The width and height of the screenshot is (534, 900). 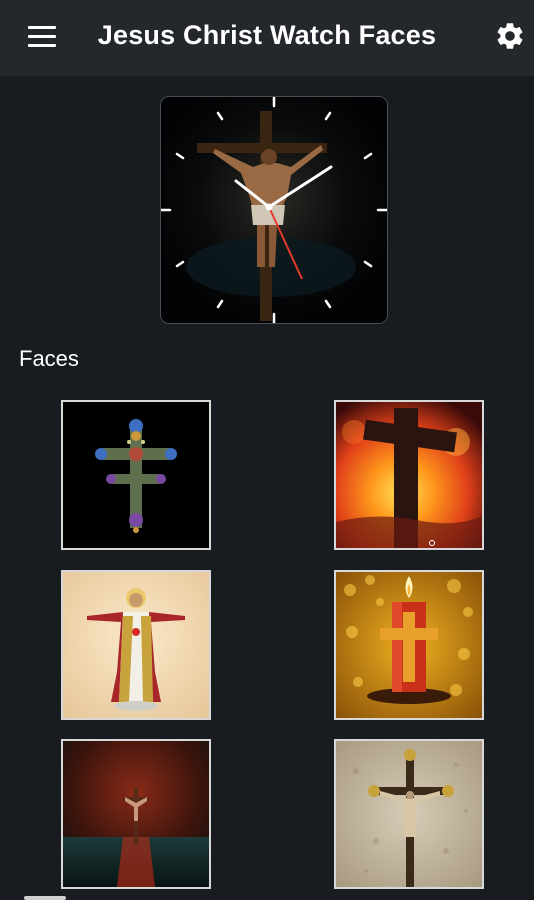 I want to click on app-title: Jesus Christ Watch Faces, so click(x=267, y=35).